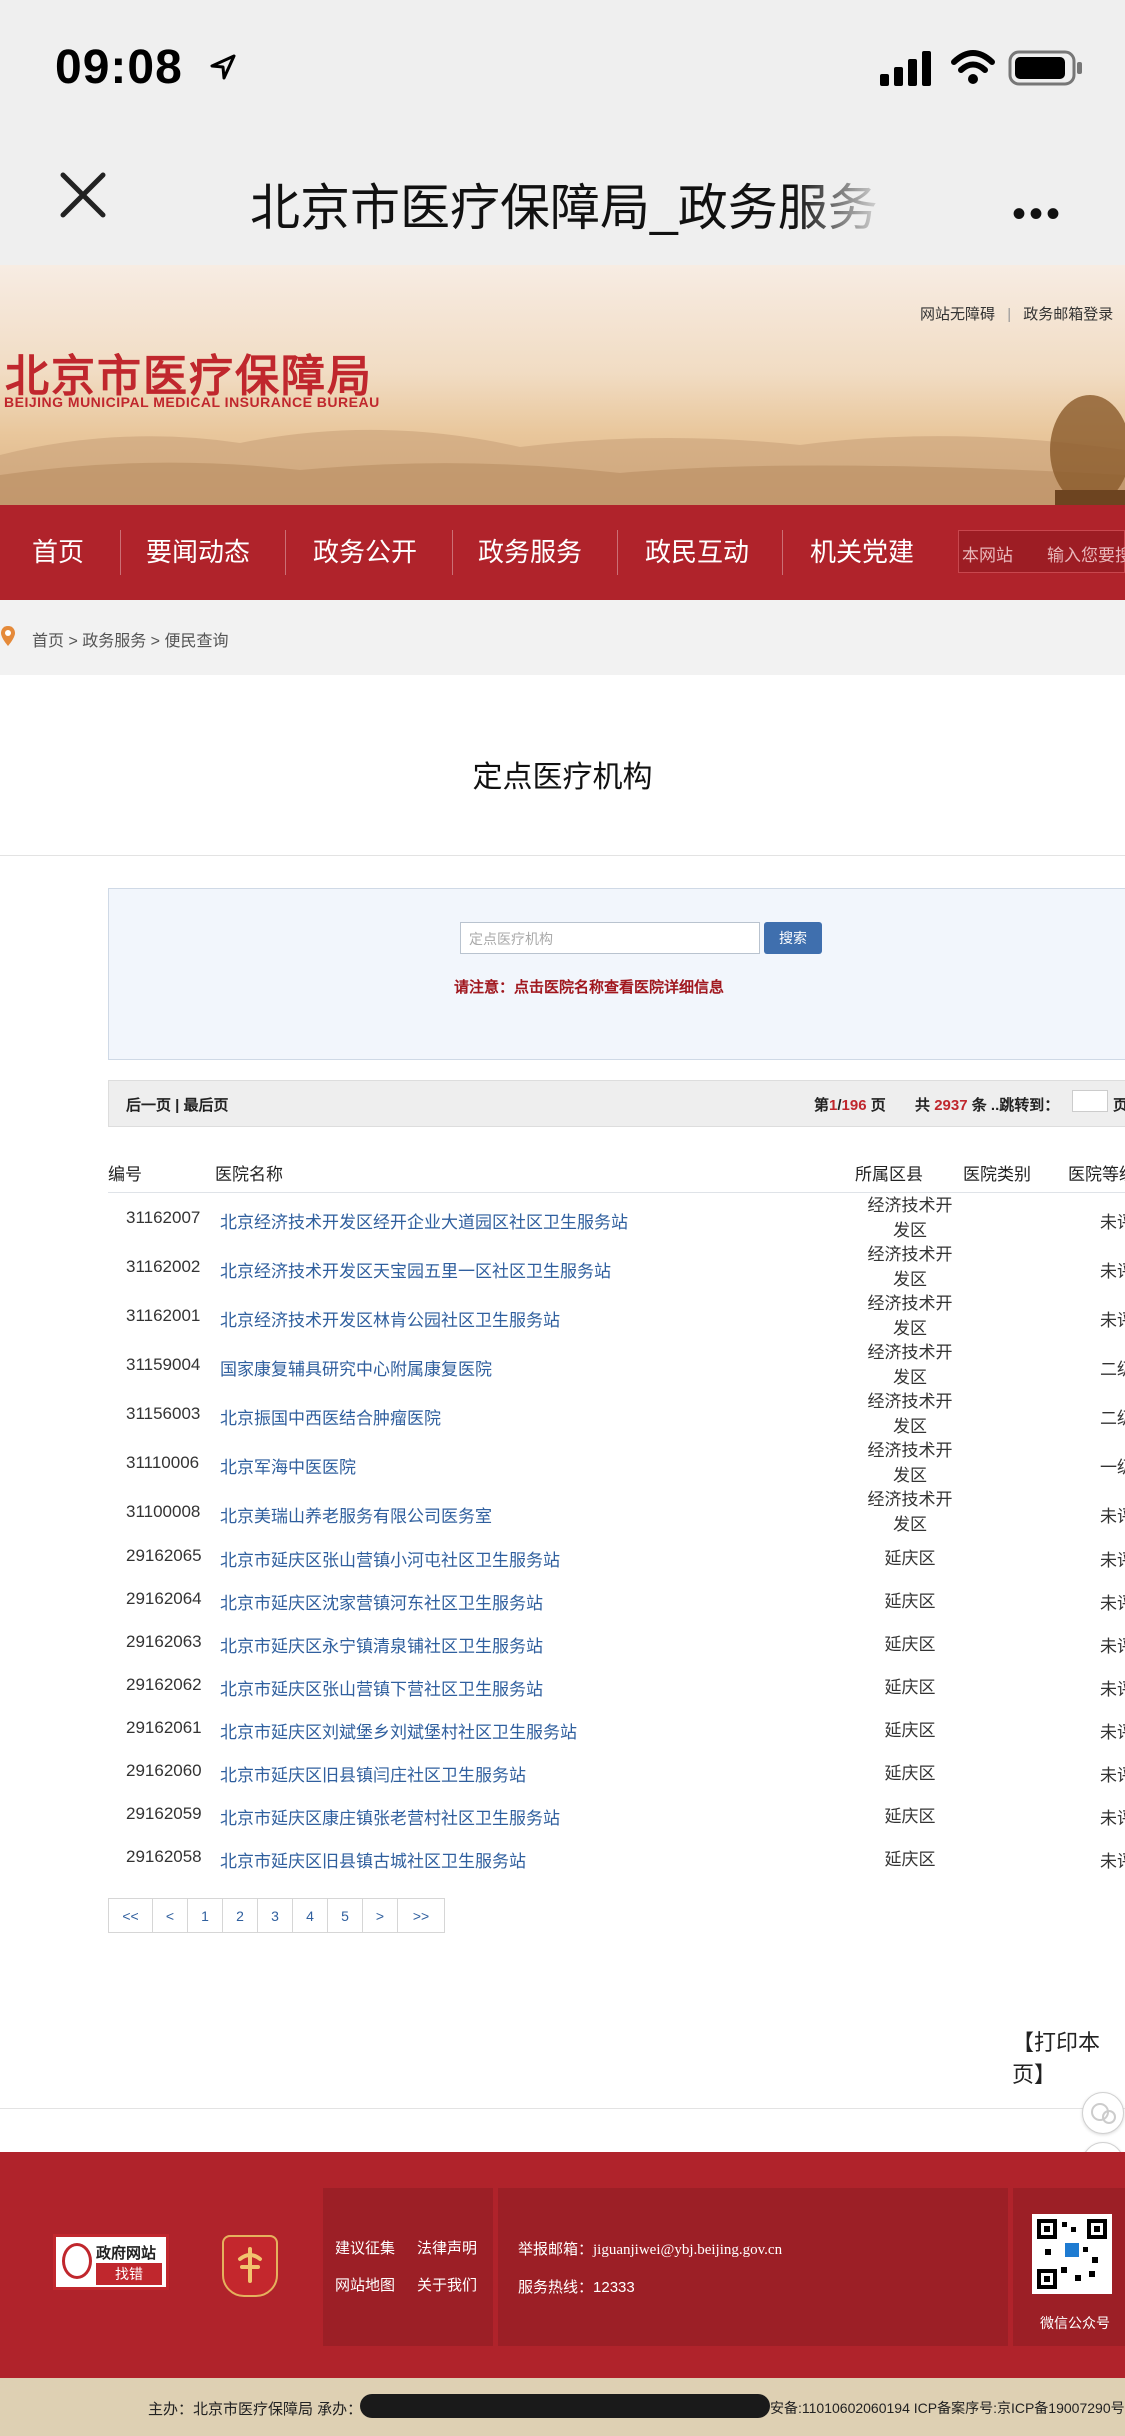 The width and height of the screenshot is (1125, 2436). What do you see at coordinates (380, 1915) in the screenshot?
I see `pagination-next: >` at bounding box center [380, 1915].